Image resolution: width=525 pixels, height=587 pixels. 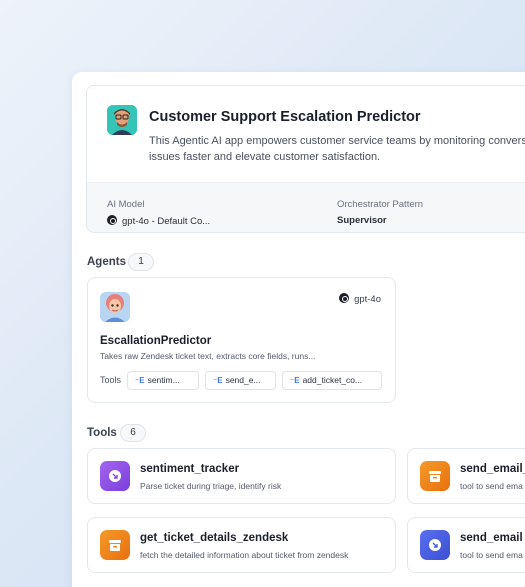 What do you see at coordinates (111, 380) in the screenshot?
I see `agent-tools-label: Tools` at bounding box center [111, 380].